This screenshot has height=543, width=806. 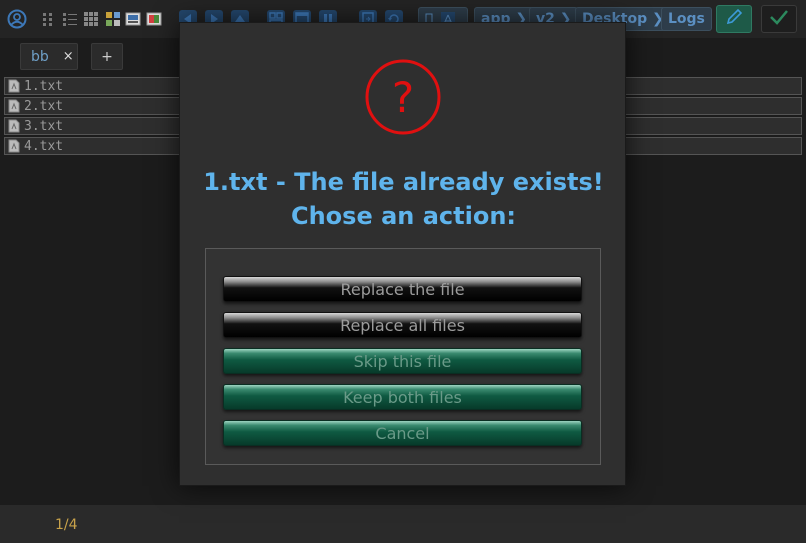 I want to click on dialog-title: 1.txt - The file already exists!, so click(x=403, y=182).